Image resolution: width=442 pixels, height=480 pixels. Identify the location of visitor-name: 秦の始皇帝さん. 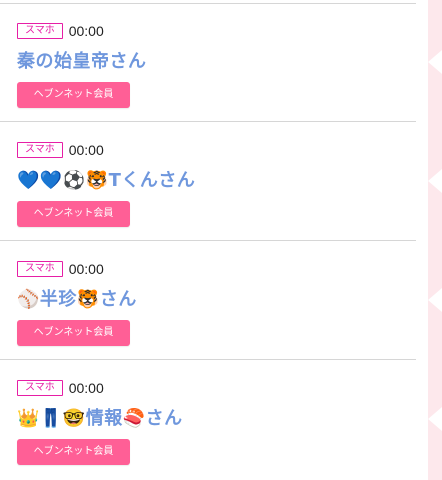
(82, 60).